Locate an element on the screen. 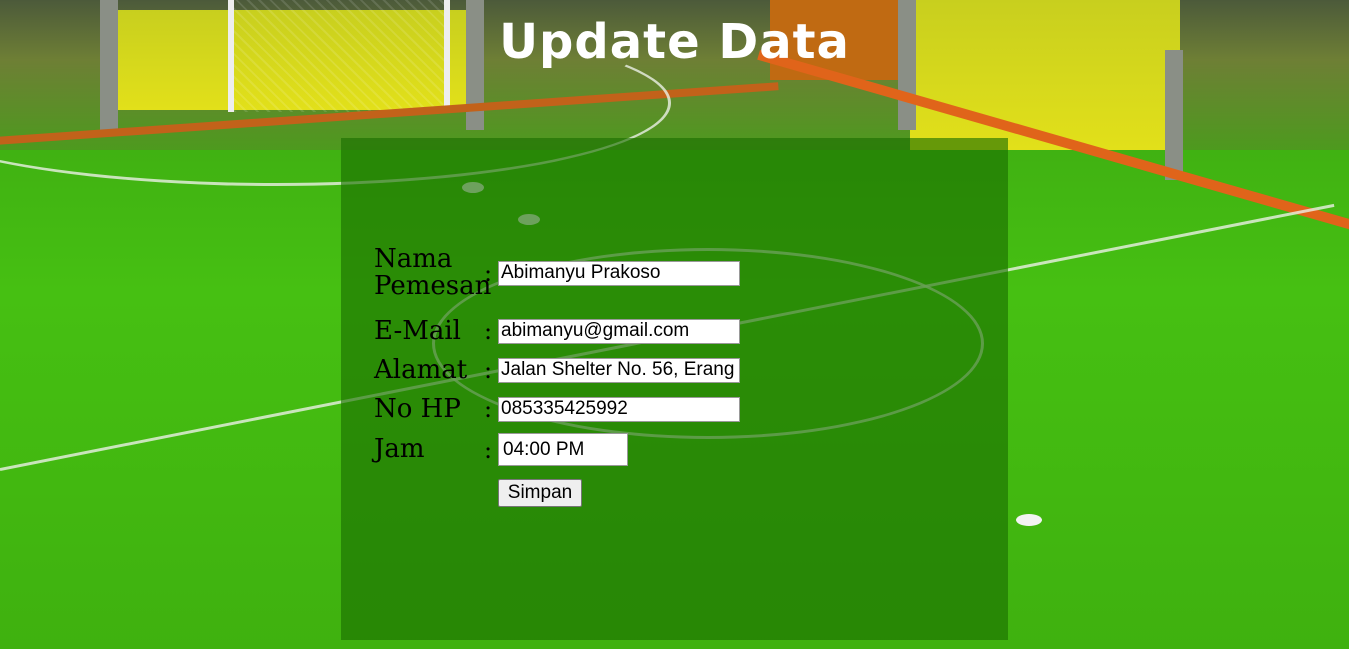 This screenshot has width=1349, height=649. form-row-email: E-Mail : is located at coordinates (557, 331).